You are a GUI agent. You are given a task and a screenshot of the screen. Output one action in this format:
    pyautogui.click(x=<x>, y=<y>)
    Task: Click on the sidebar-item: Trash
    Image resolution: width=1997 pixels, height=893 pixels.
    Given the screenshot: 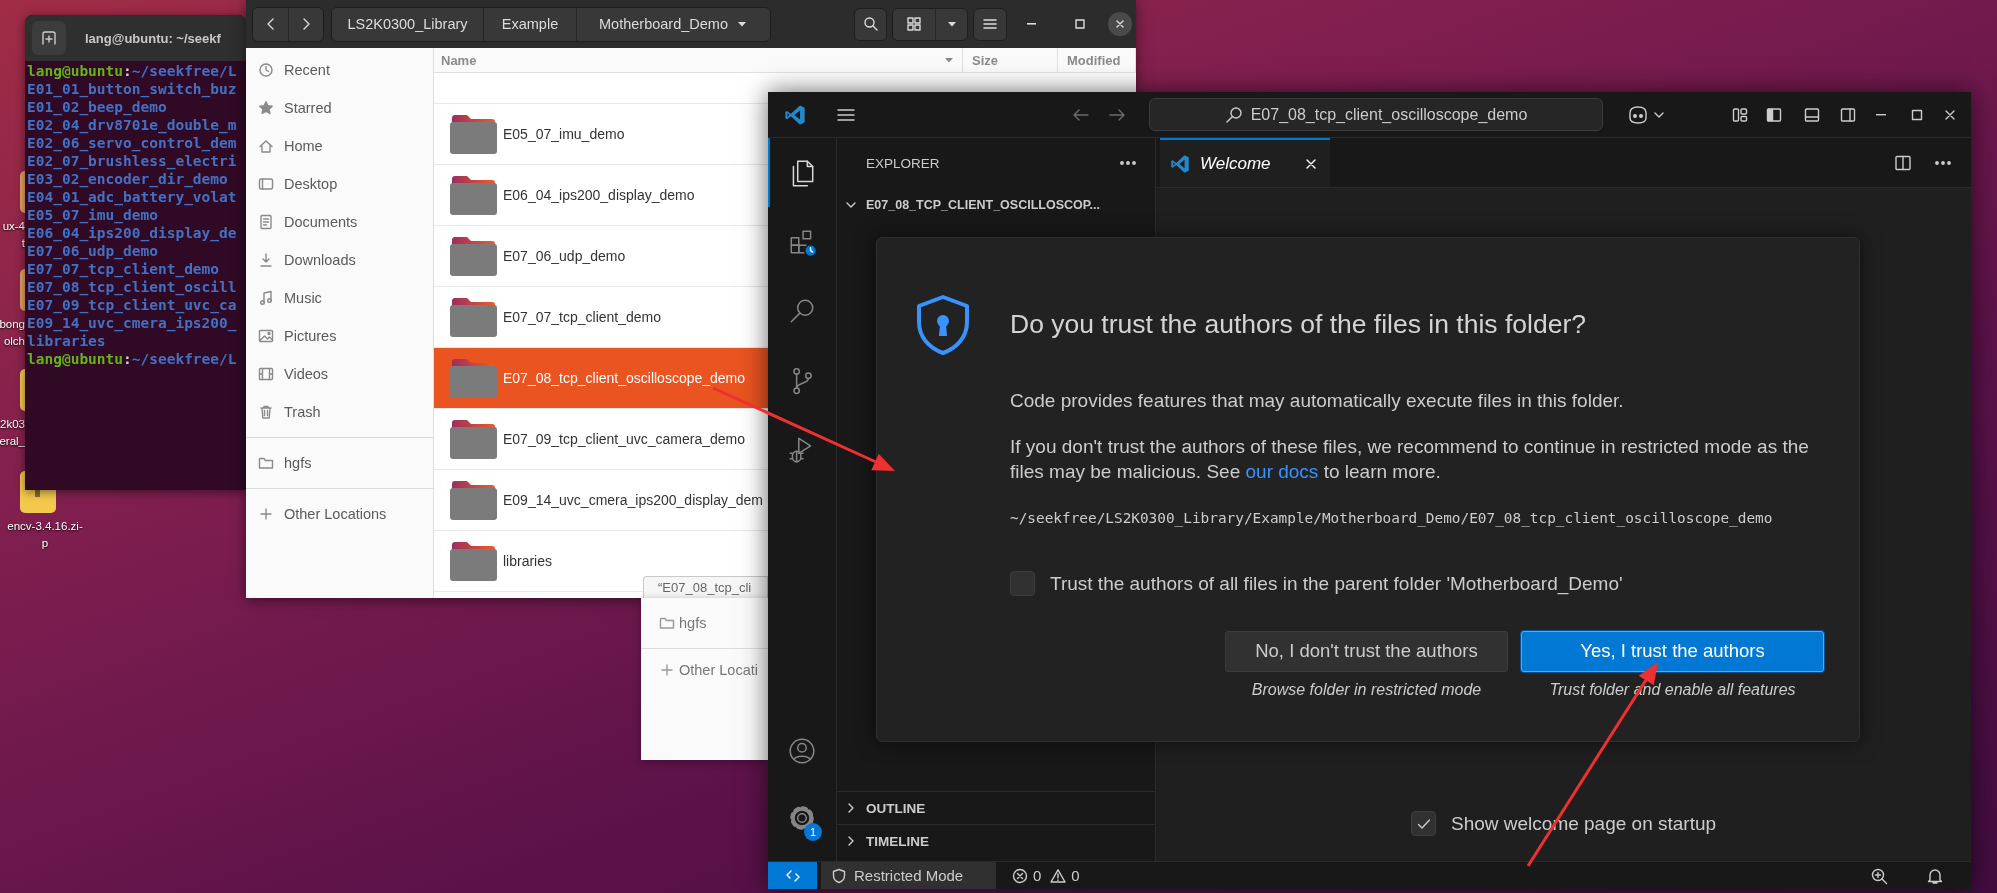 What is the action you would take?
    pyautogui.click(x=339, y=412)
    